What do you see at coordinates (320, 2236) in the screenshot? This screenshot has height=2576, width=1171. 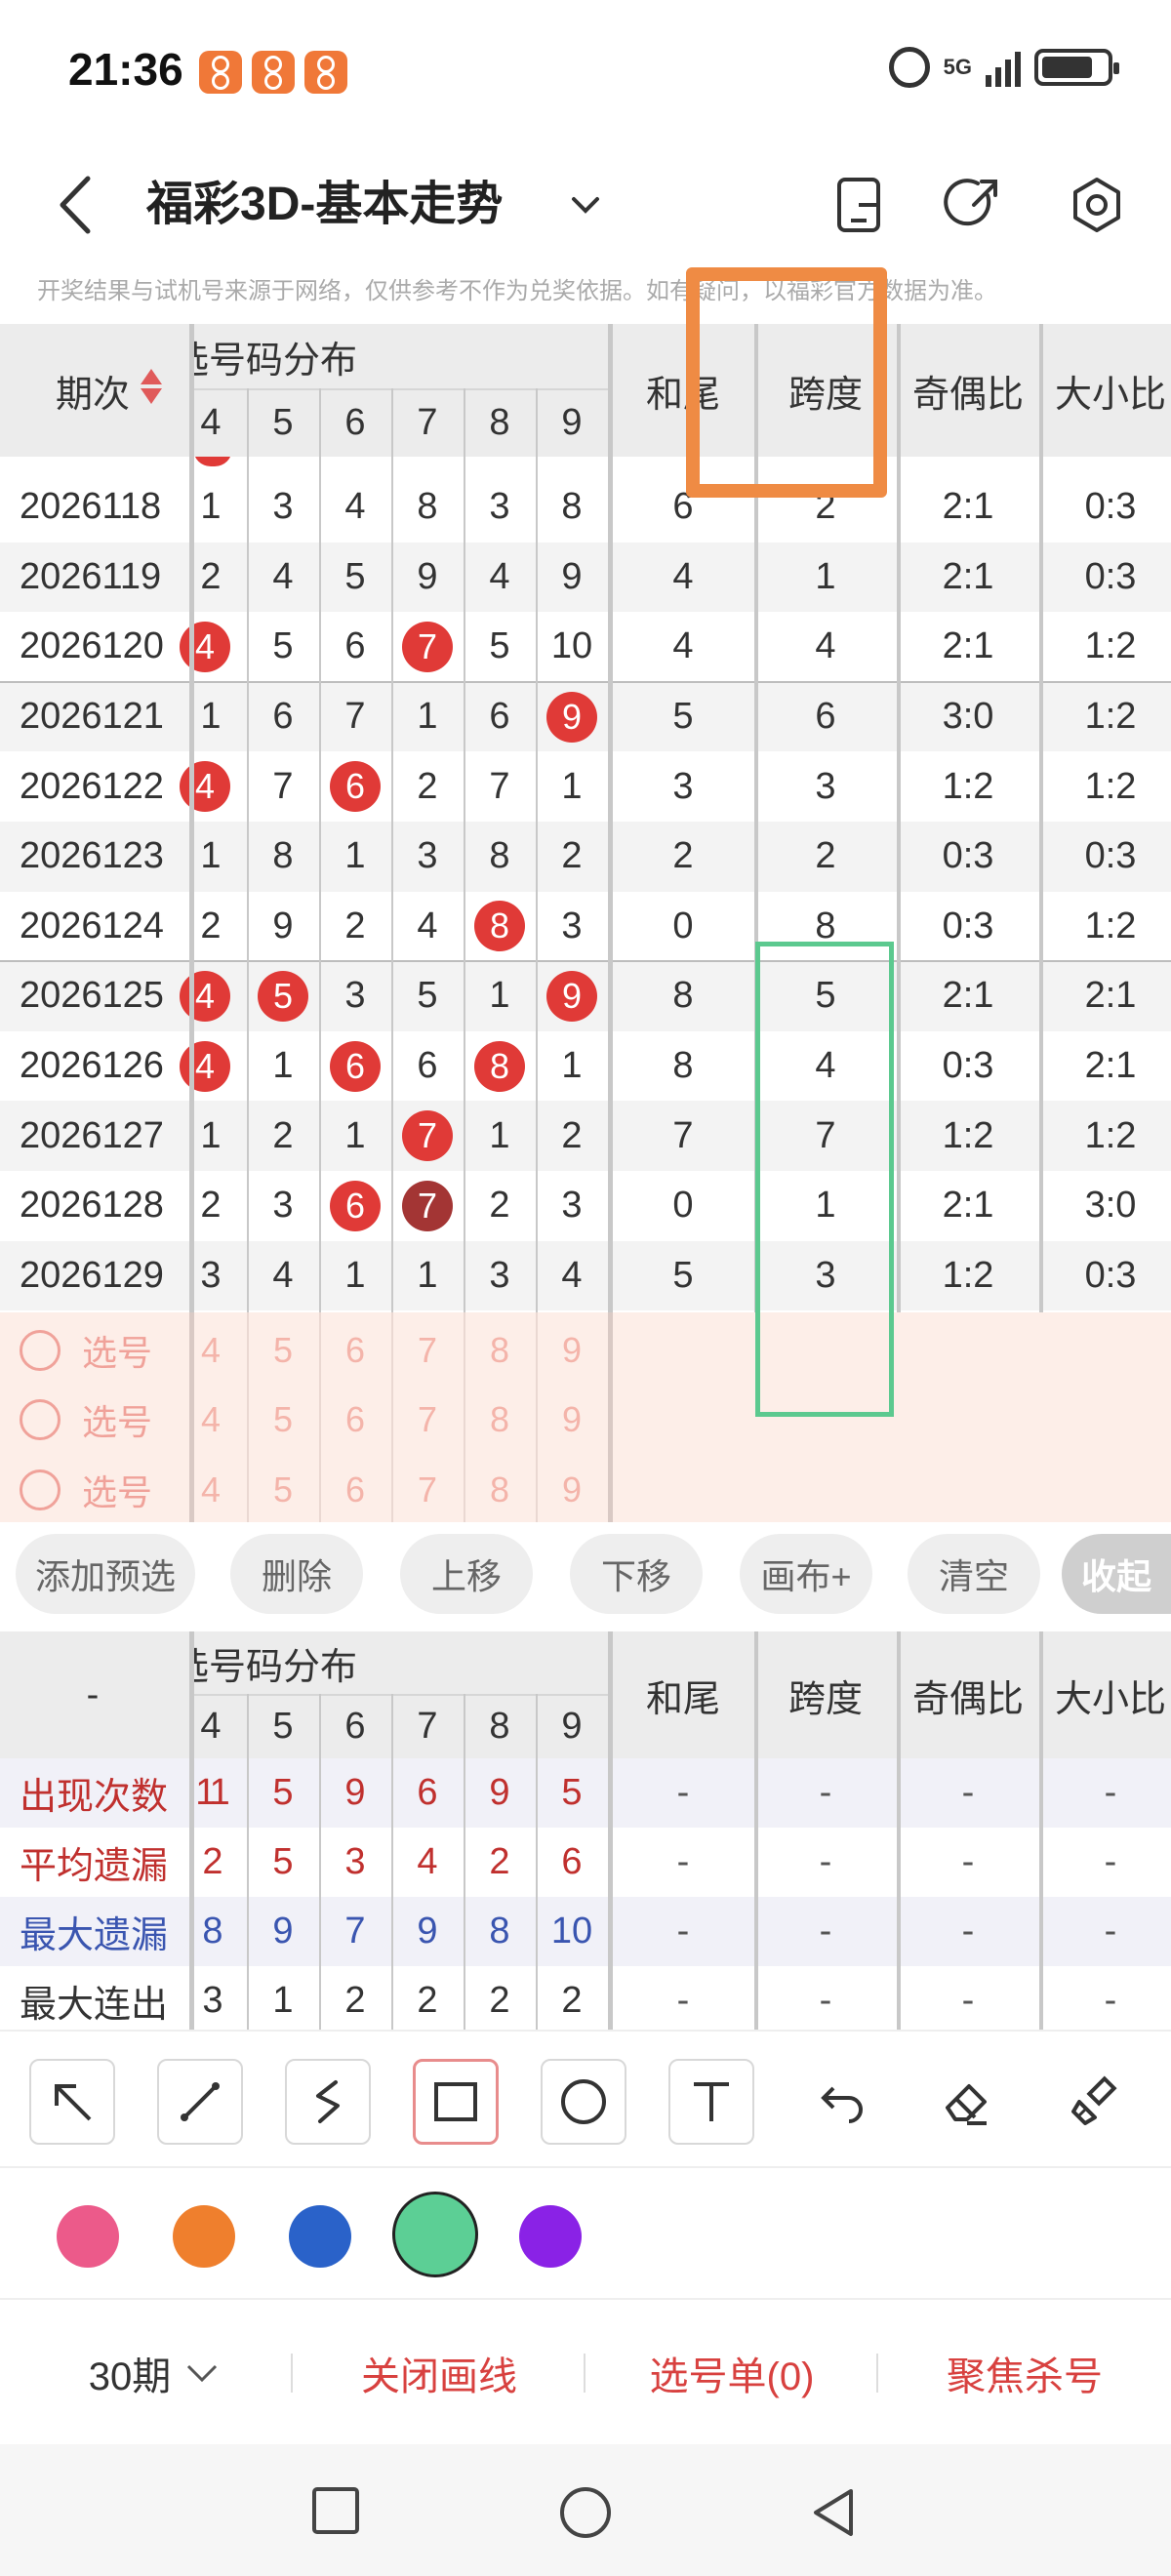 I see `color-swatch-blue` at bounding box center [320, 2236].